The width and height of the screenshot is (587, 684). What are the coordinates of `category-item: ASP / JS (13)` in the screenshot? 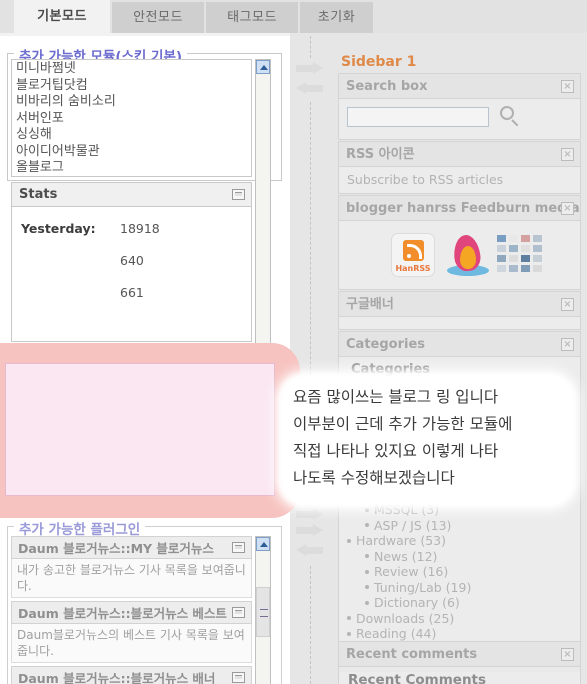 It's located at (472, 526).